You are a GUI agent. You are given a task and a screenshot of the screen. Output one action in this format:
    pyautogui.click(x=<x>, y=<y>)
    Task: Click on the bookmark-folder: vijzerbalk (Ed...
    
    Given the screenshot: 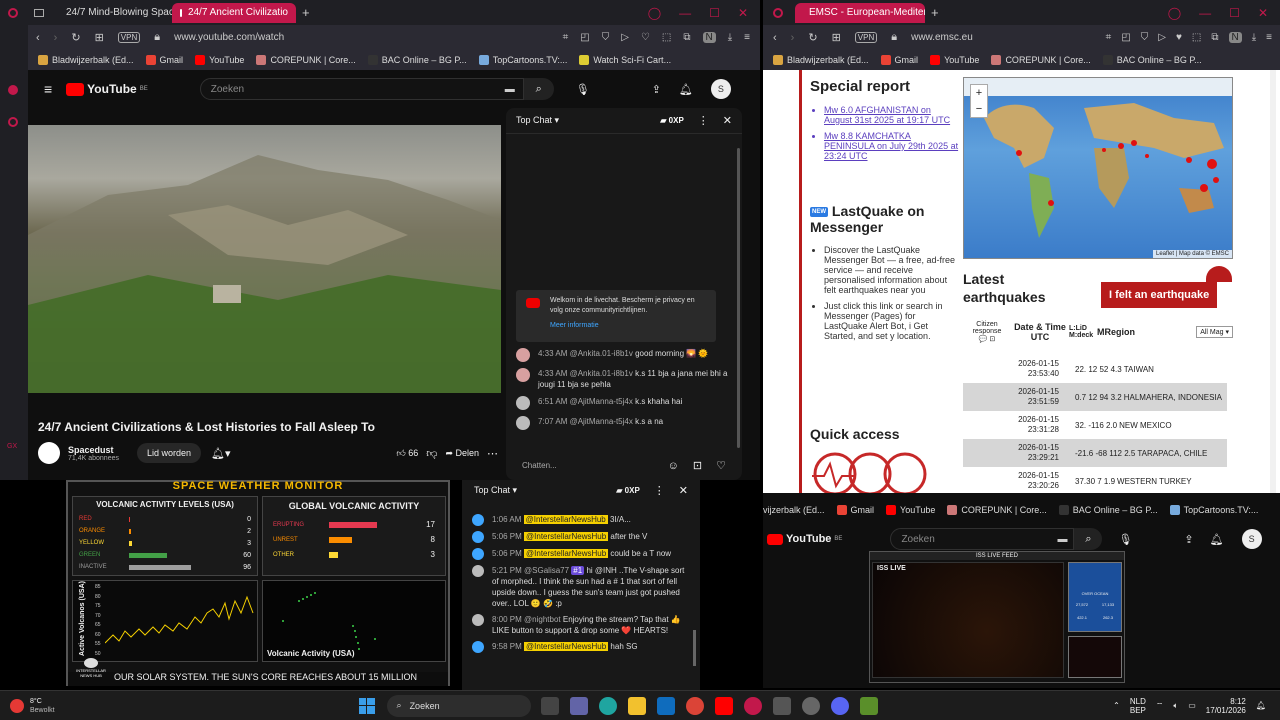 What is the action you would take?
    pyautogui.click(x=794, y=510)
    